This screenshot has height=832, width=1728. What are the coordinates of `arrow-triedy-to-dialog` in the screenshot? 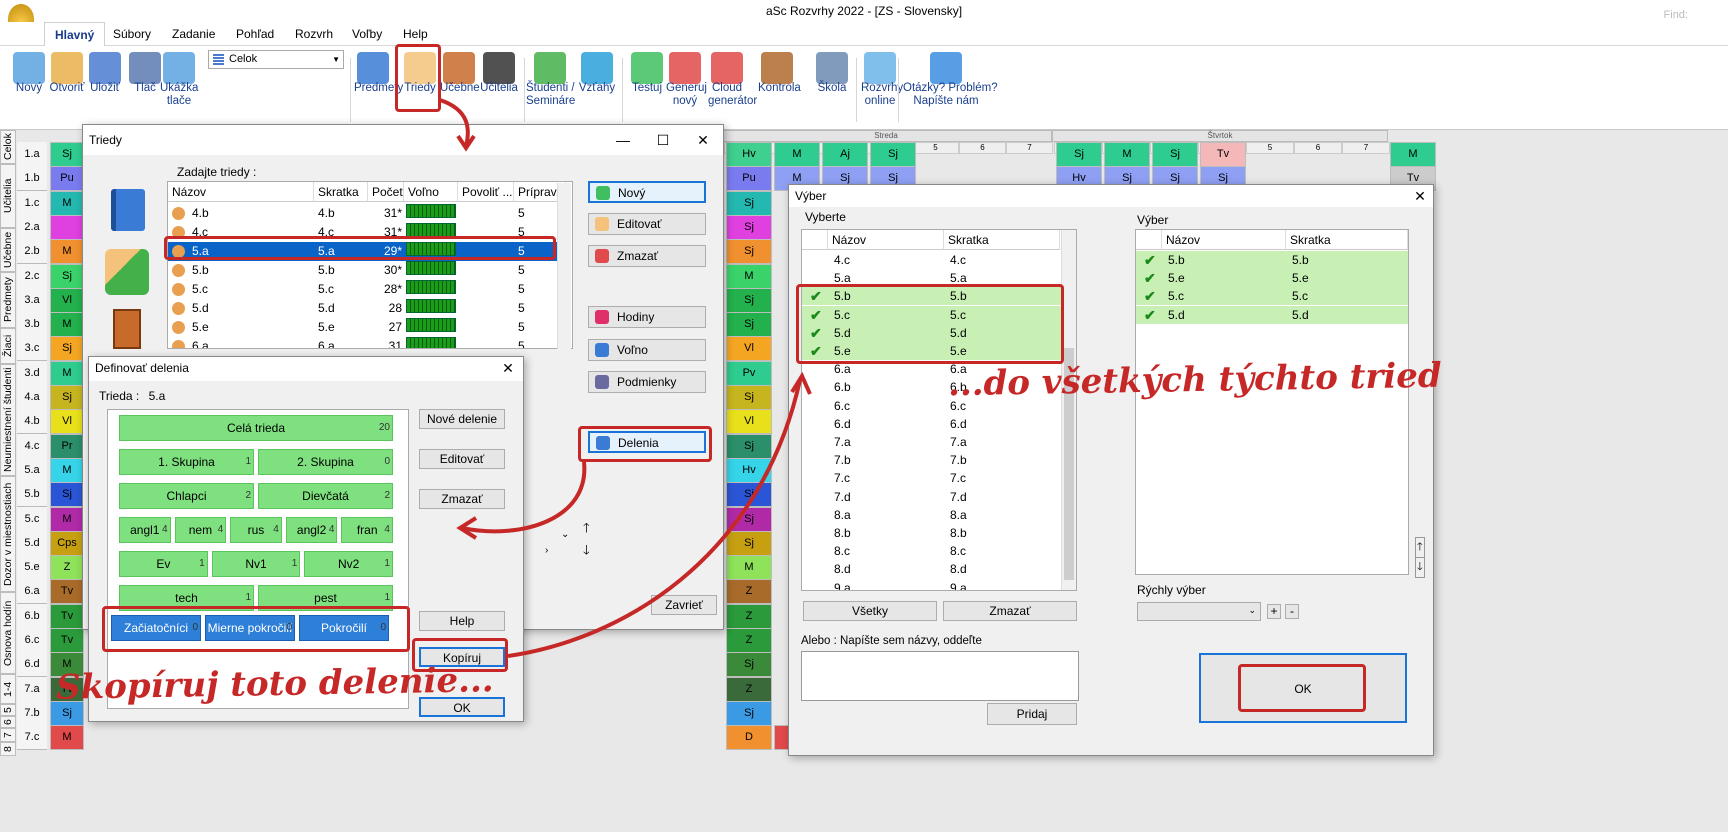 It's located at (454, 122).